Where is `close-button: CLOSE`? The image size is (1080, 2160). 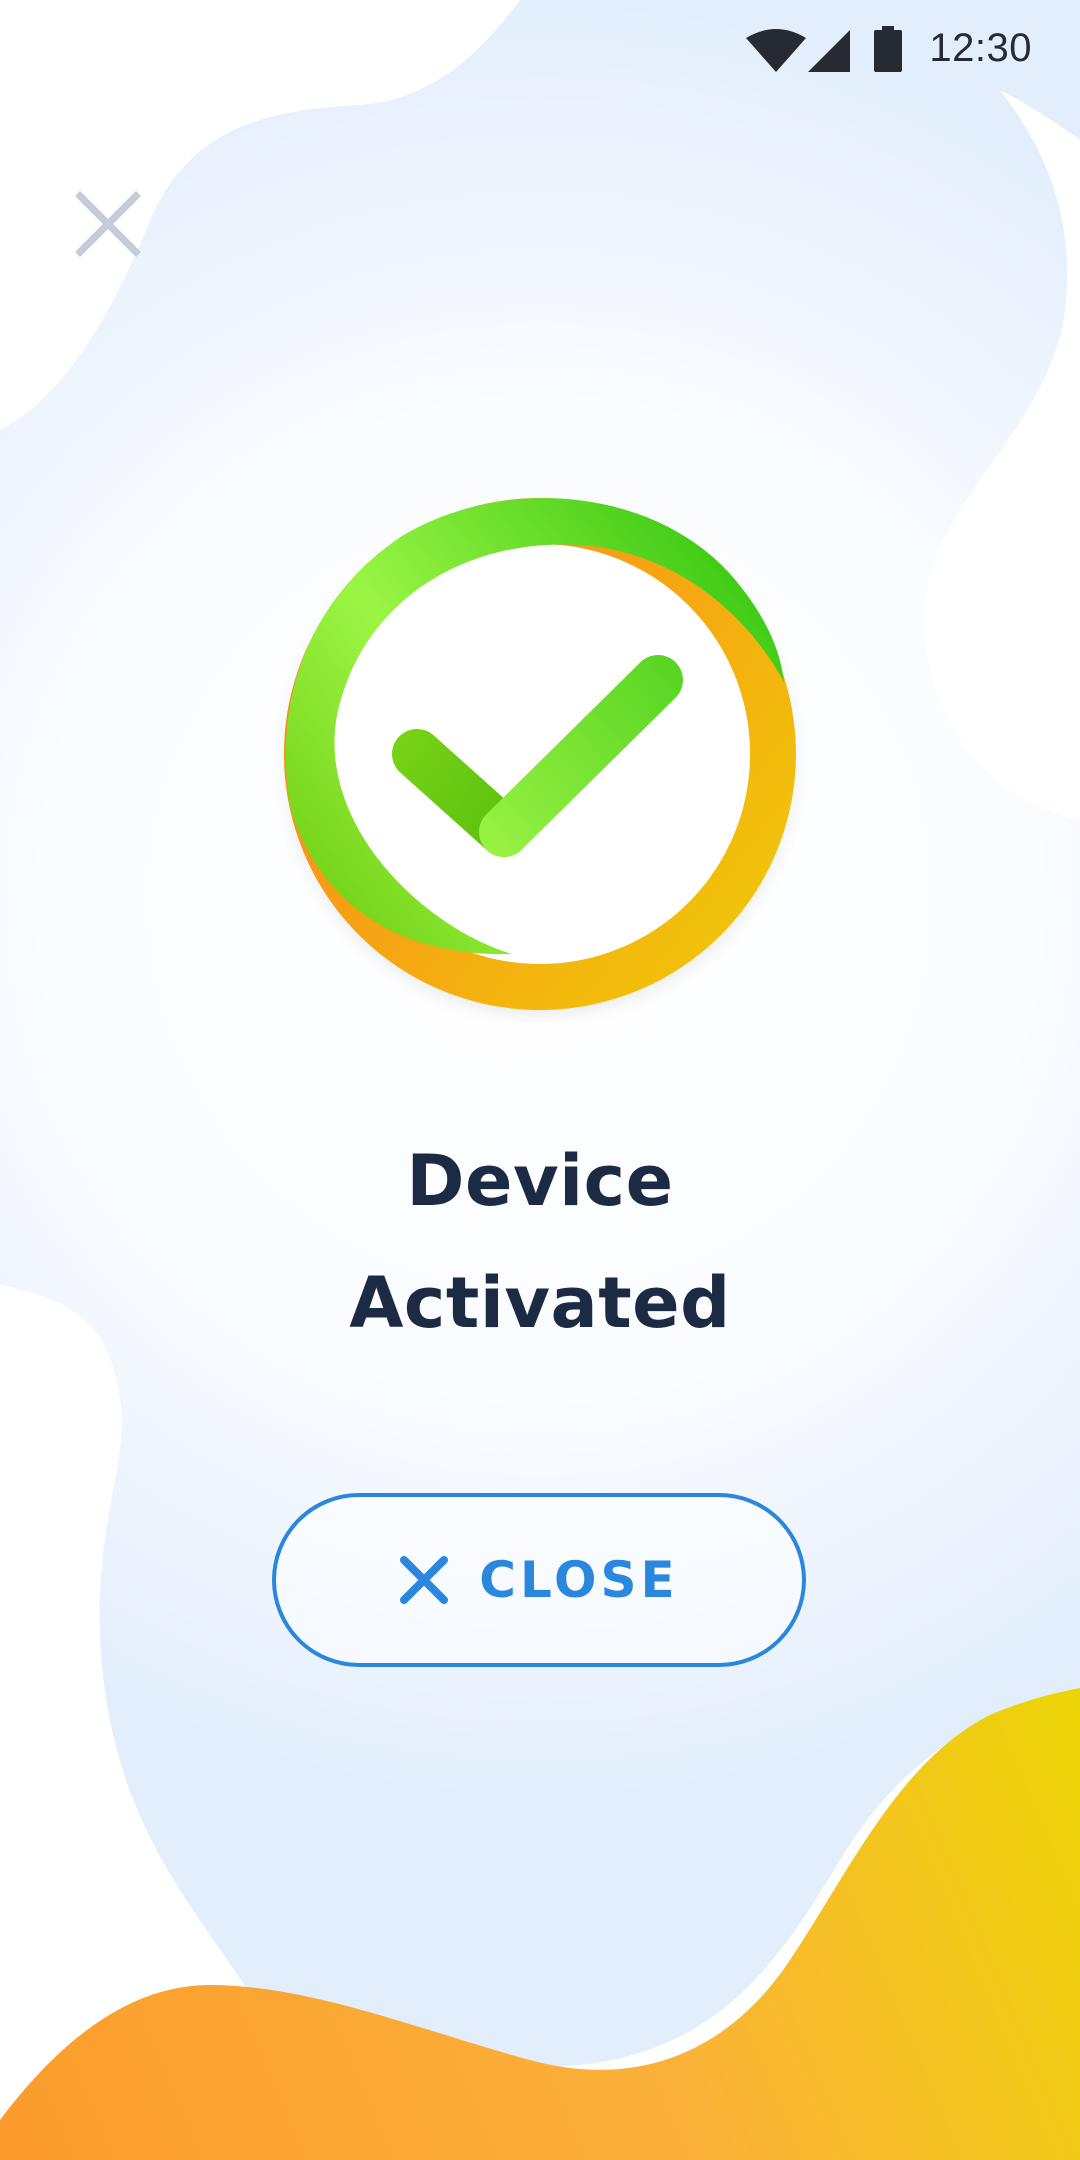
close-button: CLOSE is located at coordinates (539, 1580).